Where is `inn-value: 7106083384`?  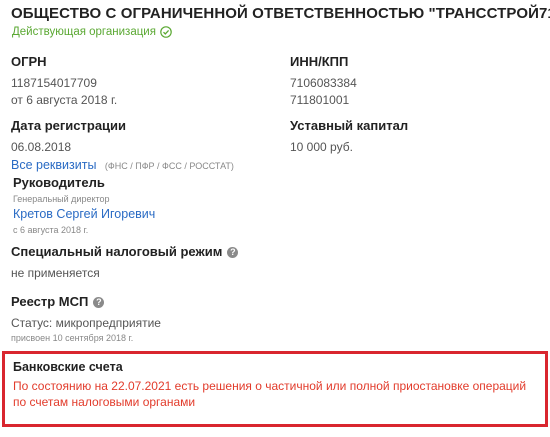
inn-value: 7106083384 is located at coordinates (323, 83).